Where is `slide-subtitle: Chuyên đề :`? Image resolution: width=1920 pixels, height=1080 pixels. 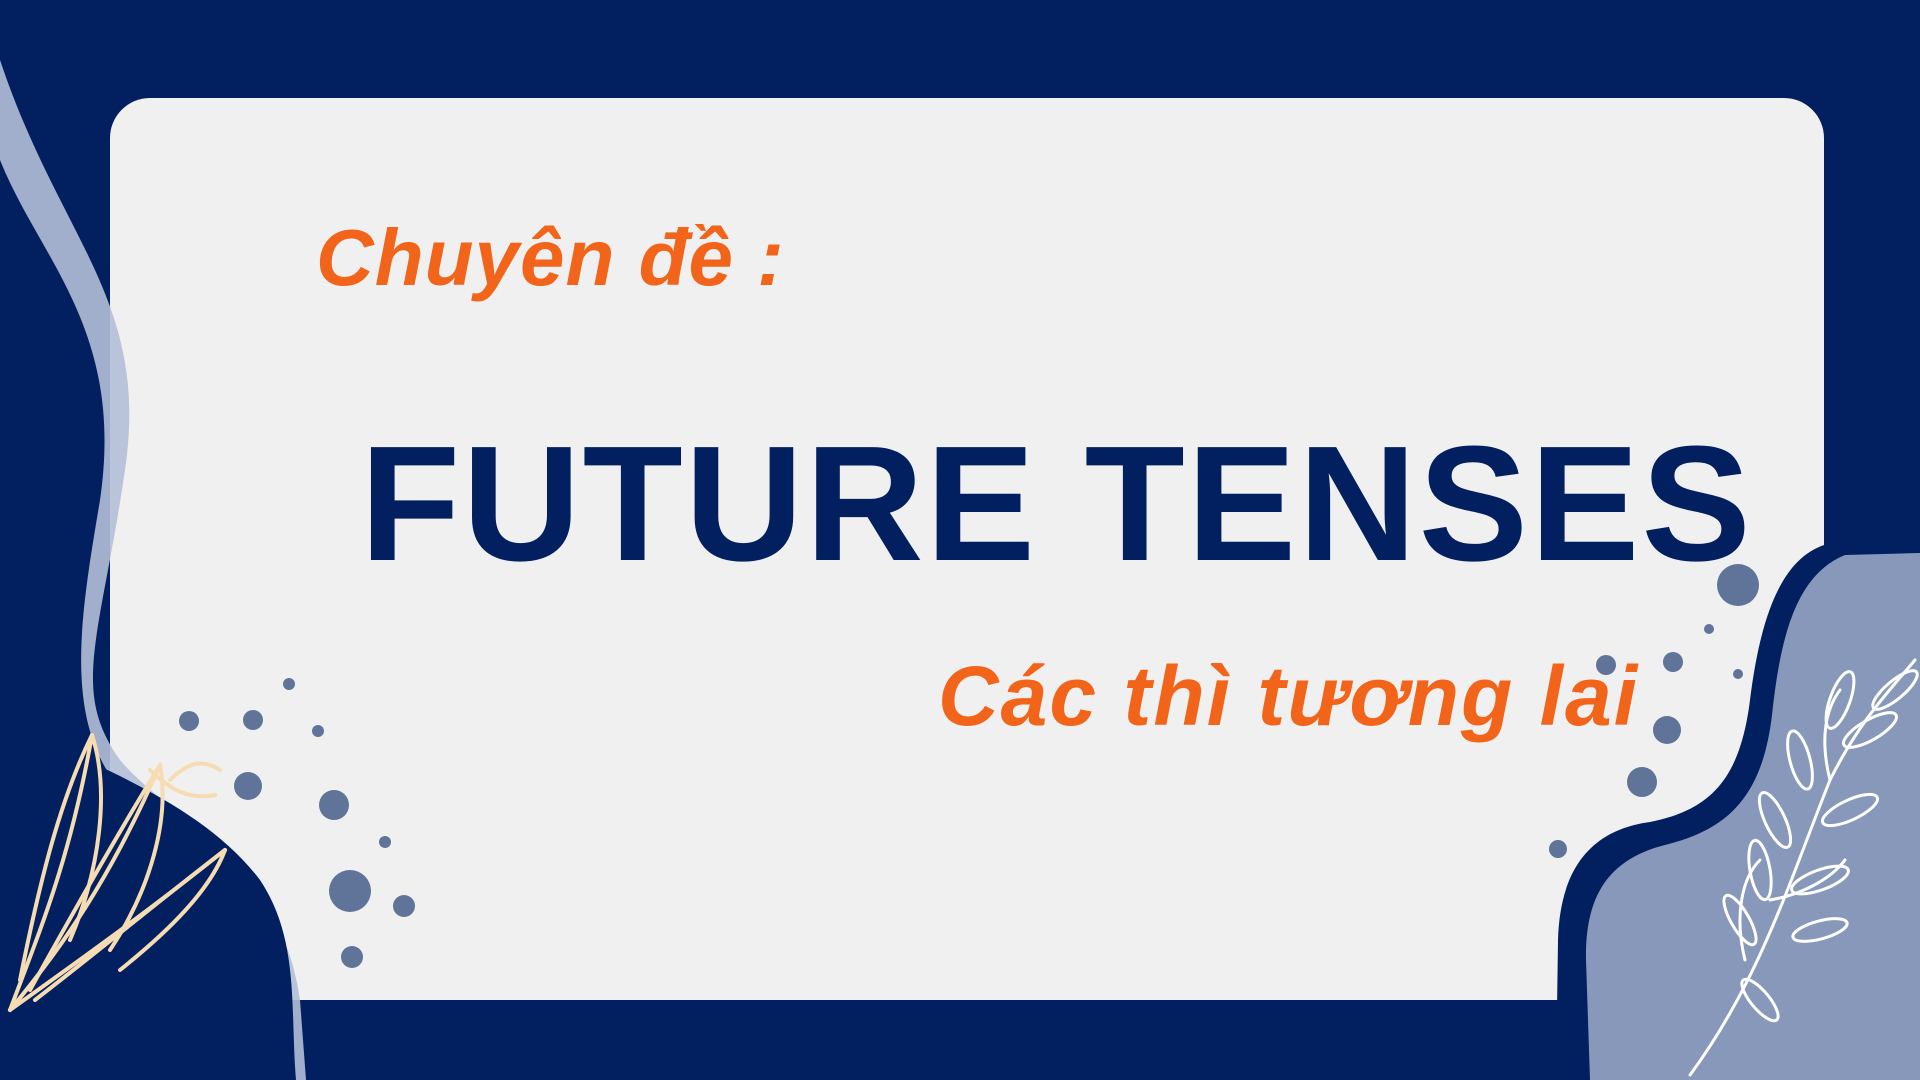 slide-subtitle: Chuyên đề : is located at coordinates (550, 257).